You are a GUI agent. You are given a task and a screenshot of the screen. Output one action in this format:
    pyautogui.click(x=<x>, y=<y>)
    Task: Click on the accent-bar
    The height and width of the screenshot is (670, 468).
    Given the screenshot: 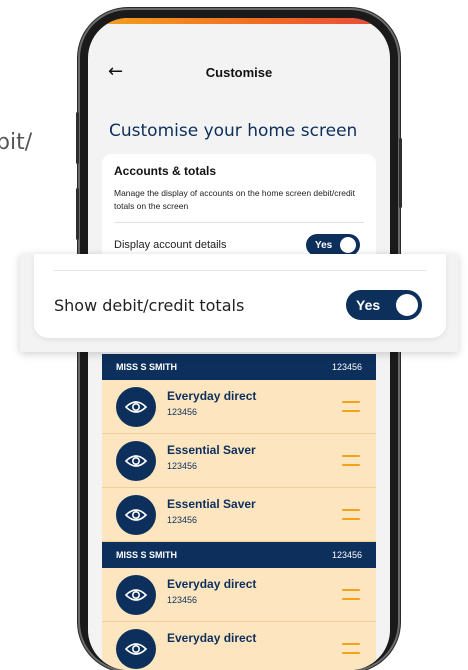 What is the action you would take?
    pyautogui.click(x=239, y=21)
    